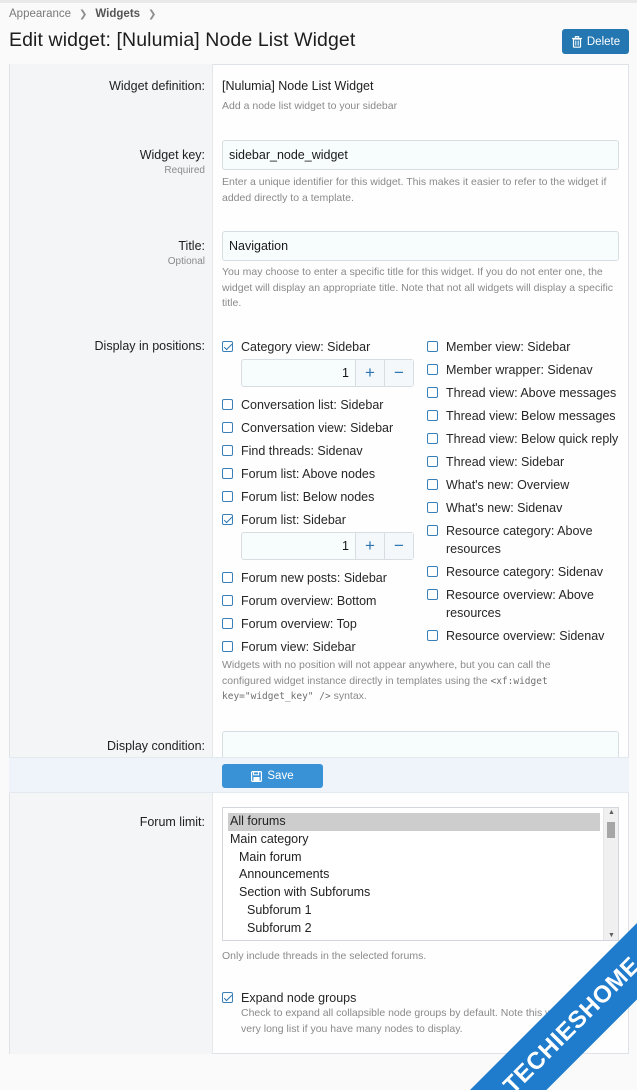  I want to click on title-label-text: Title:, so click(191, 246).